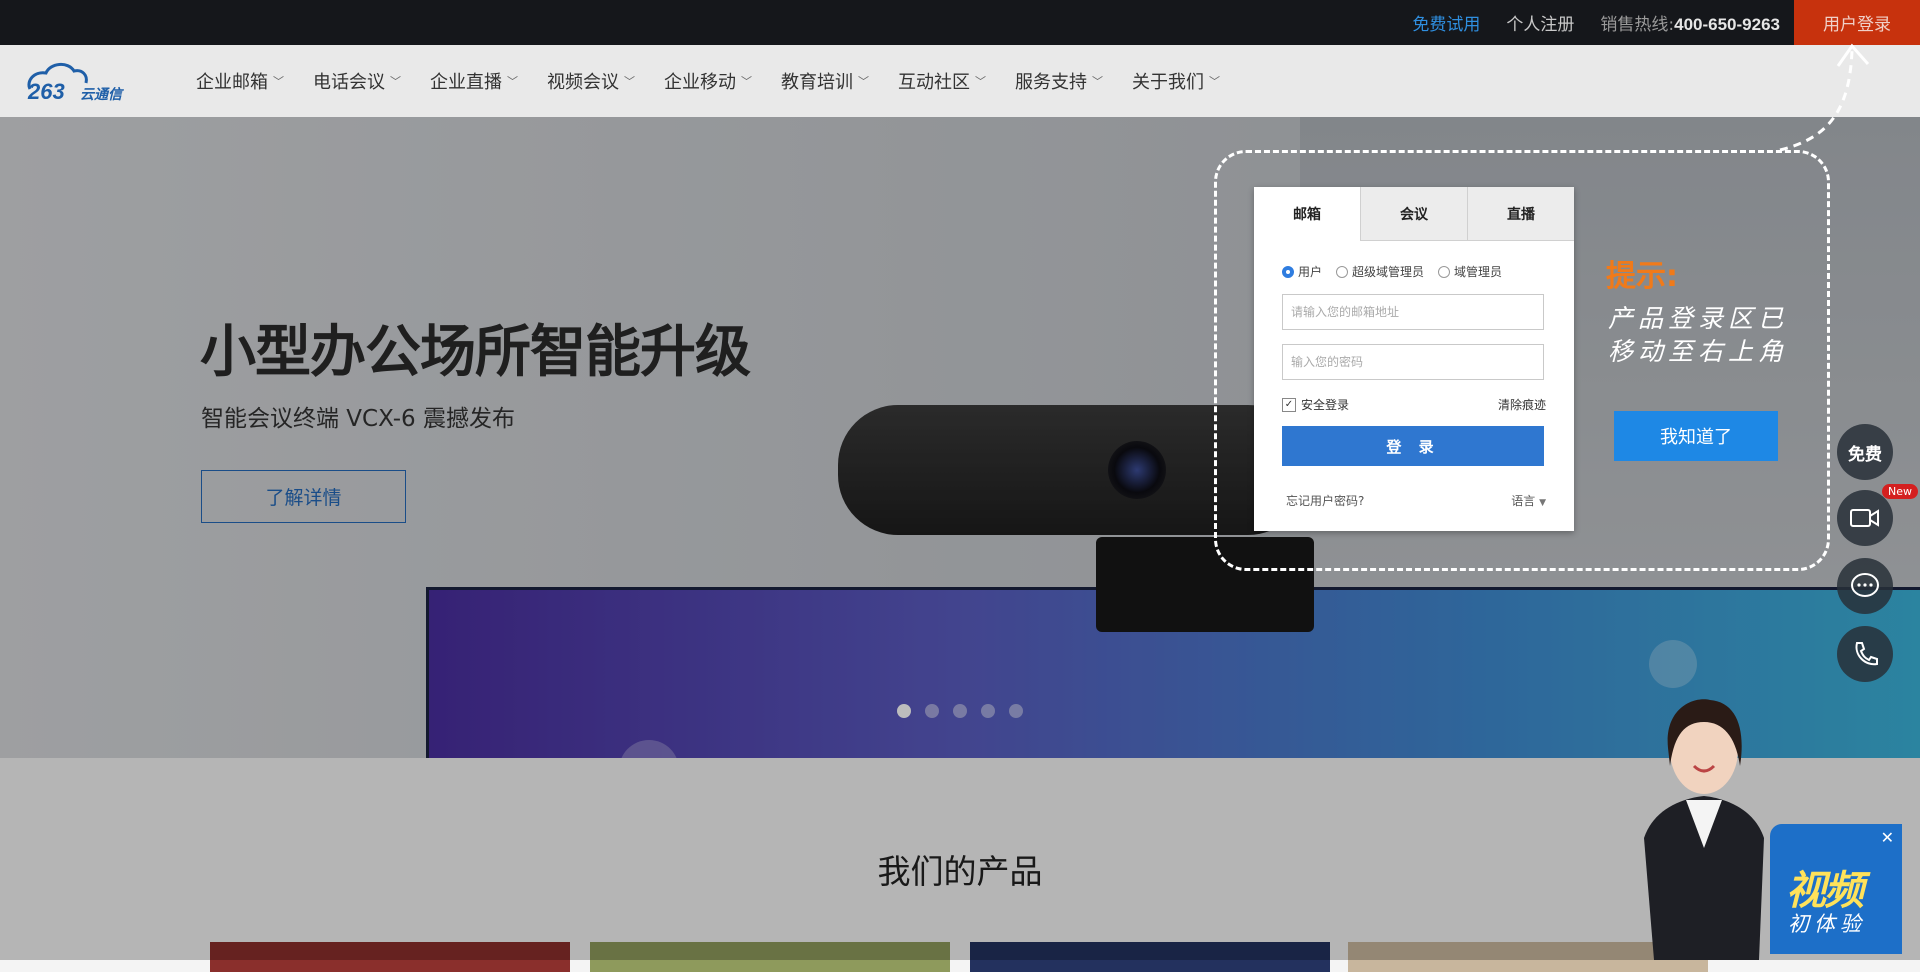 This screenshot has width=1920, height=972. What do you see at coordinates (349, 82) in the screenshot?
I see `nav-label: 电话会议` at bounding box center [349, 82].